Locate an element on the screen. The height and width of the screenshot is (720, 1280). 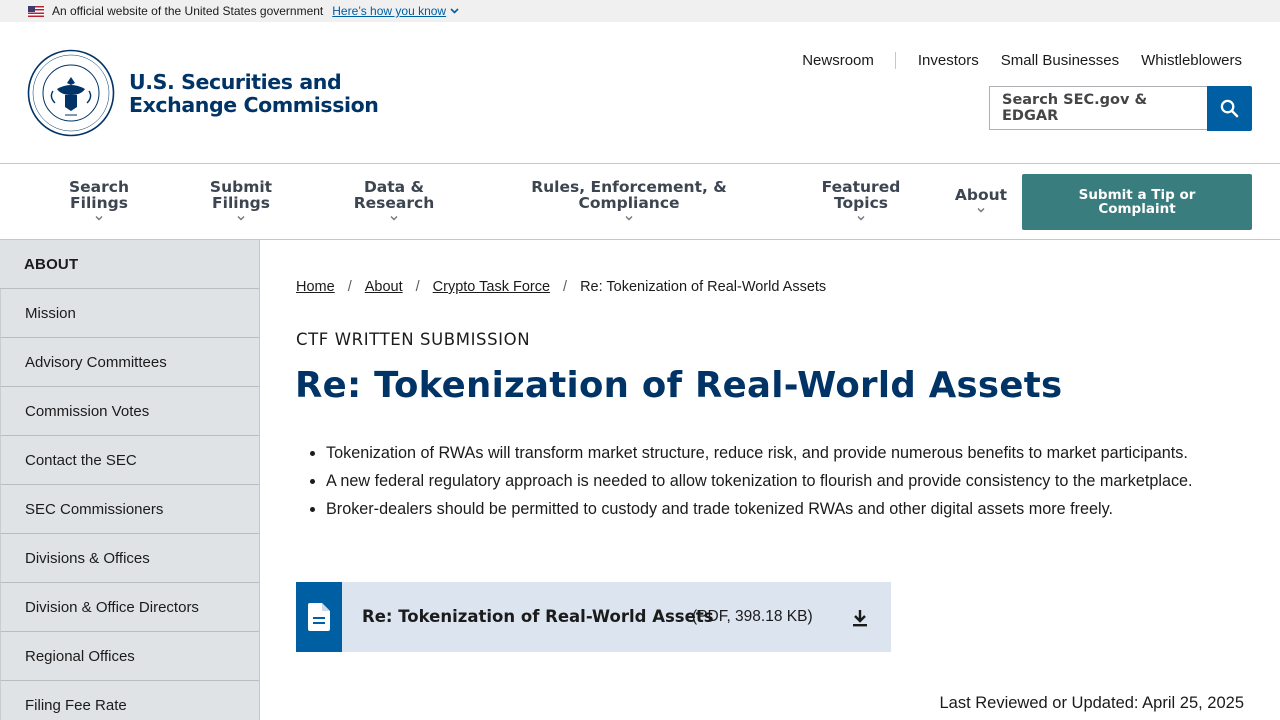
whistleblowers-link: Whistleblowers is located at coordinates (1186, 60).